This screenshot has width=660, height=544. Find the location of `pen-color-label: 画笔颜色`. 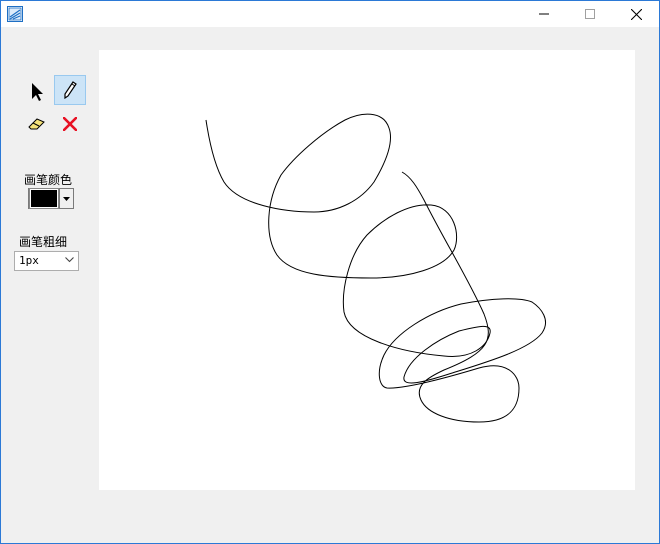

pen-color-label: 画笔颜色 is located at coordinates (48, 180).